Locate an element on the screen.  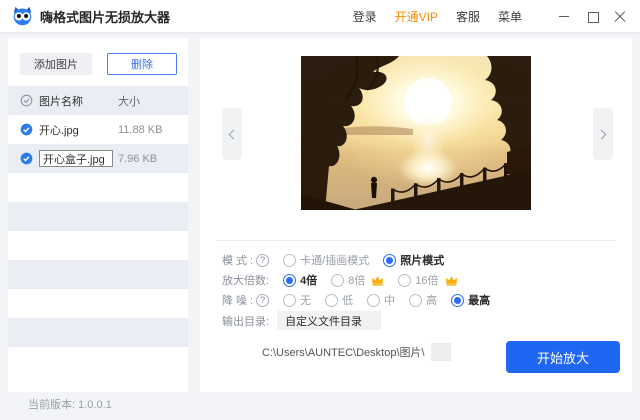
mode-option-label: 卡通/插画模式 is located at coordinates (335, 261).